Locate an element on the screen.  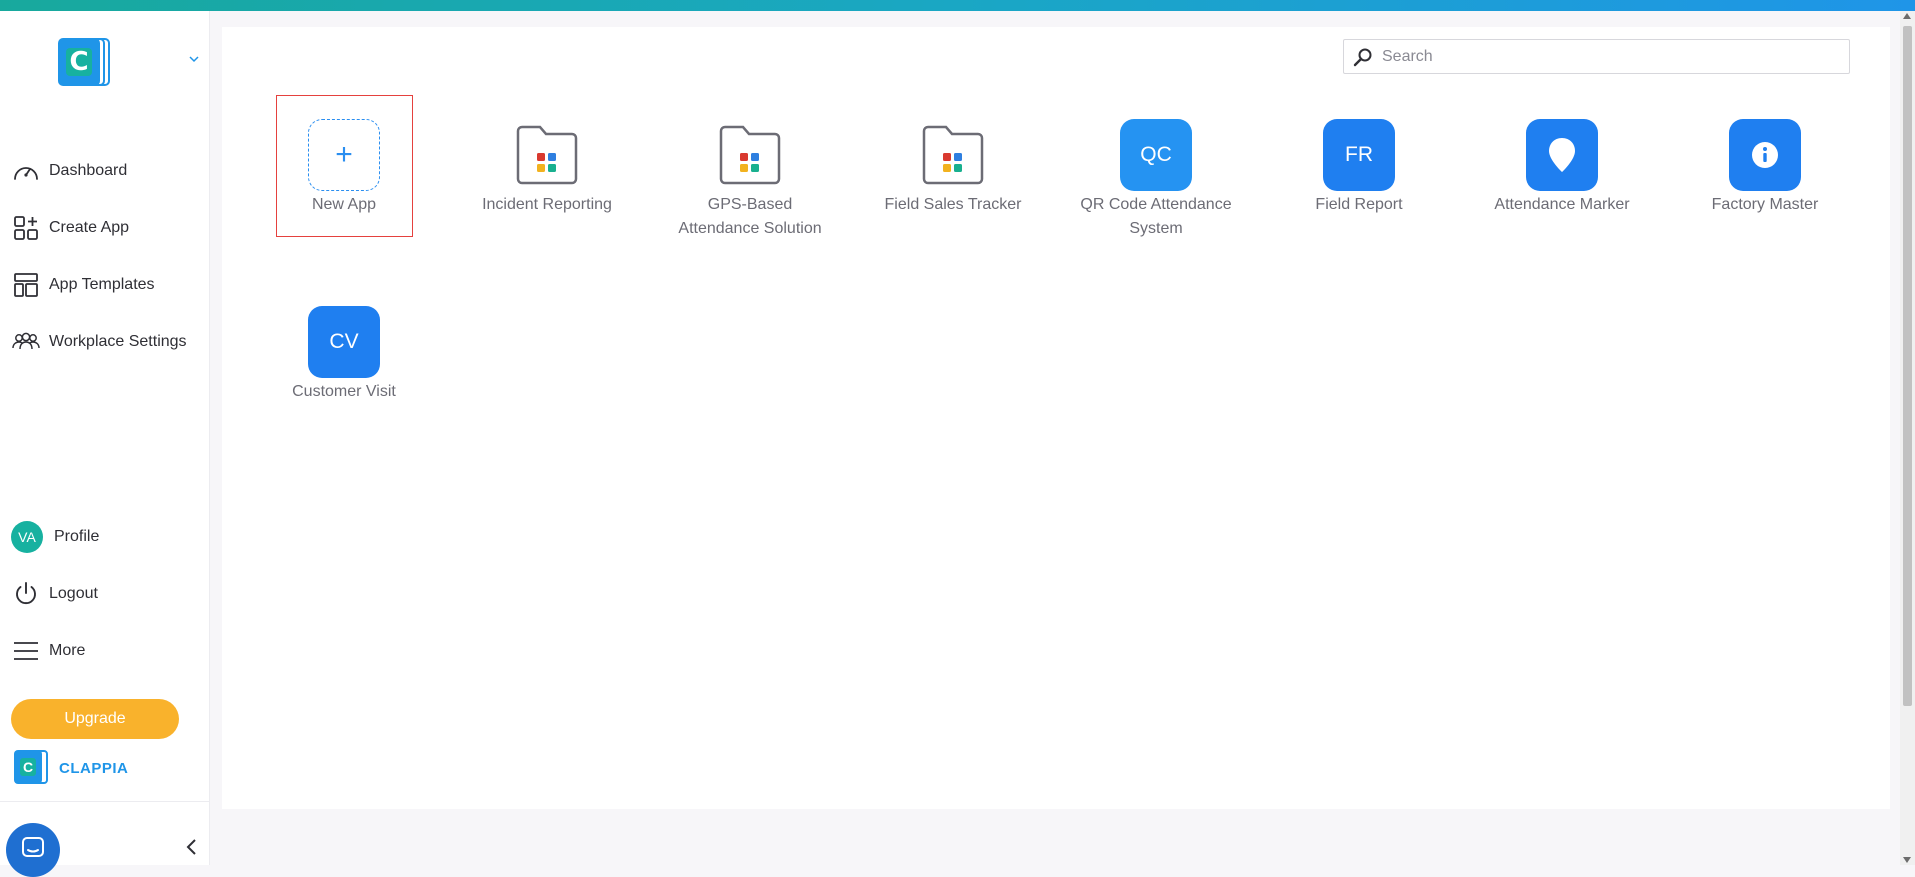
app-tile-new-app: + New App is located at coordinates (344, 168).